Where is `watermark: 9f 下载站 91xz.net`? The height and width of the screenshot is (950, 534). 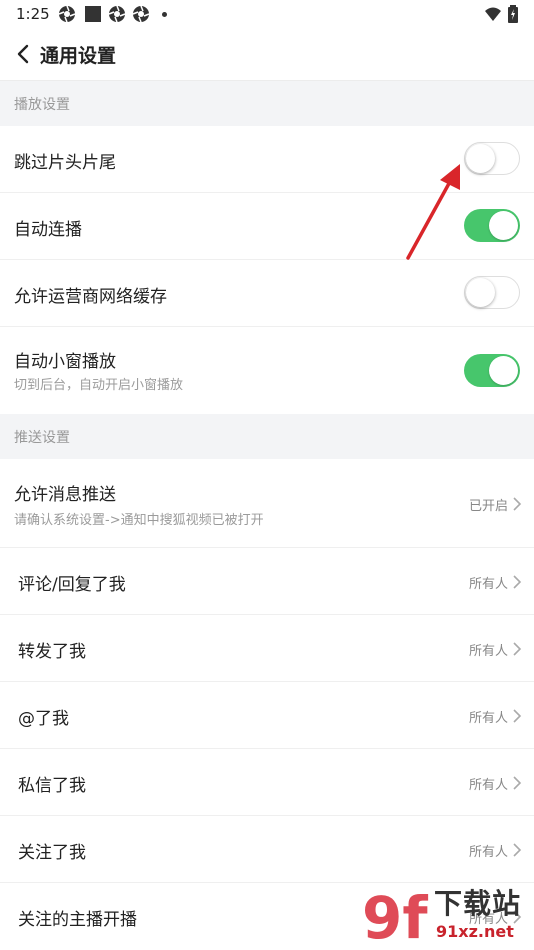 watermark: 9f 下载站 91xz.net is located at coordinates (445, 914).